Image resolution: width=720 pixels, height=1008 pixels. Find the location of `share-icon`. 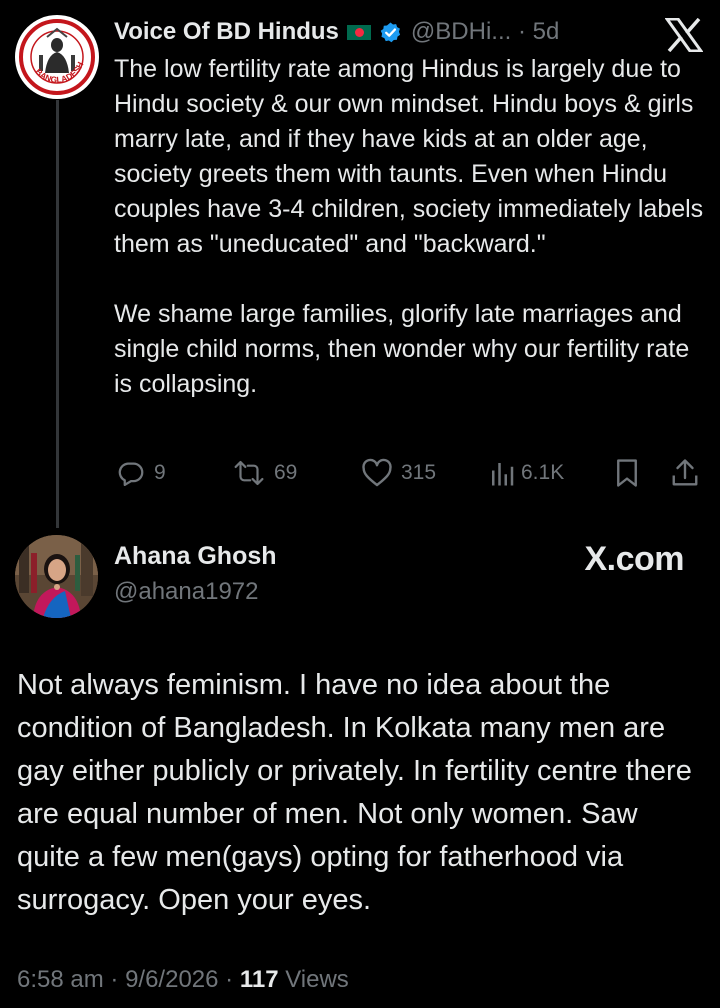

share-icon is located at coordinates (685, 472).